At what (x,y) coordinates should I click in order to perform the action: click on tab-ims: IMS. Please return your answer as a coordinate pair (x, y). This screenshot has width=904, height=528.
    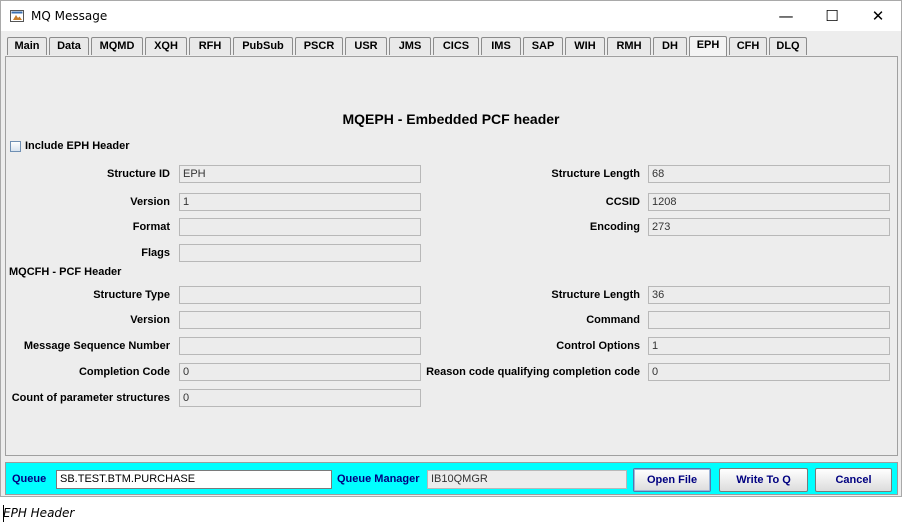
    Looking at the image, I should click on (501, 46).